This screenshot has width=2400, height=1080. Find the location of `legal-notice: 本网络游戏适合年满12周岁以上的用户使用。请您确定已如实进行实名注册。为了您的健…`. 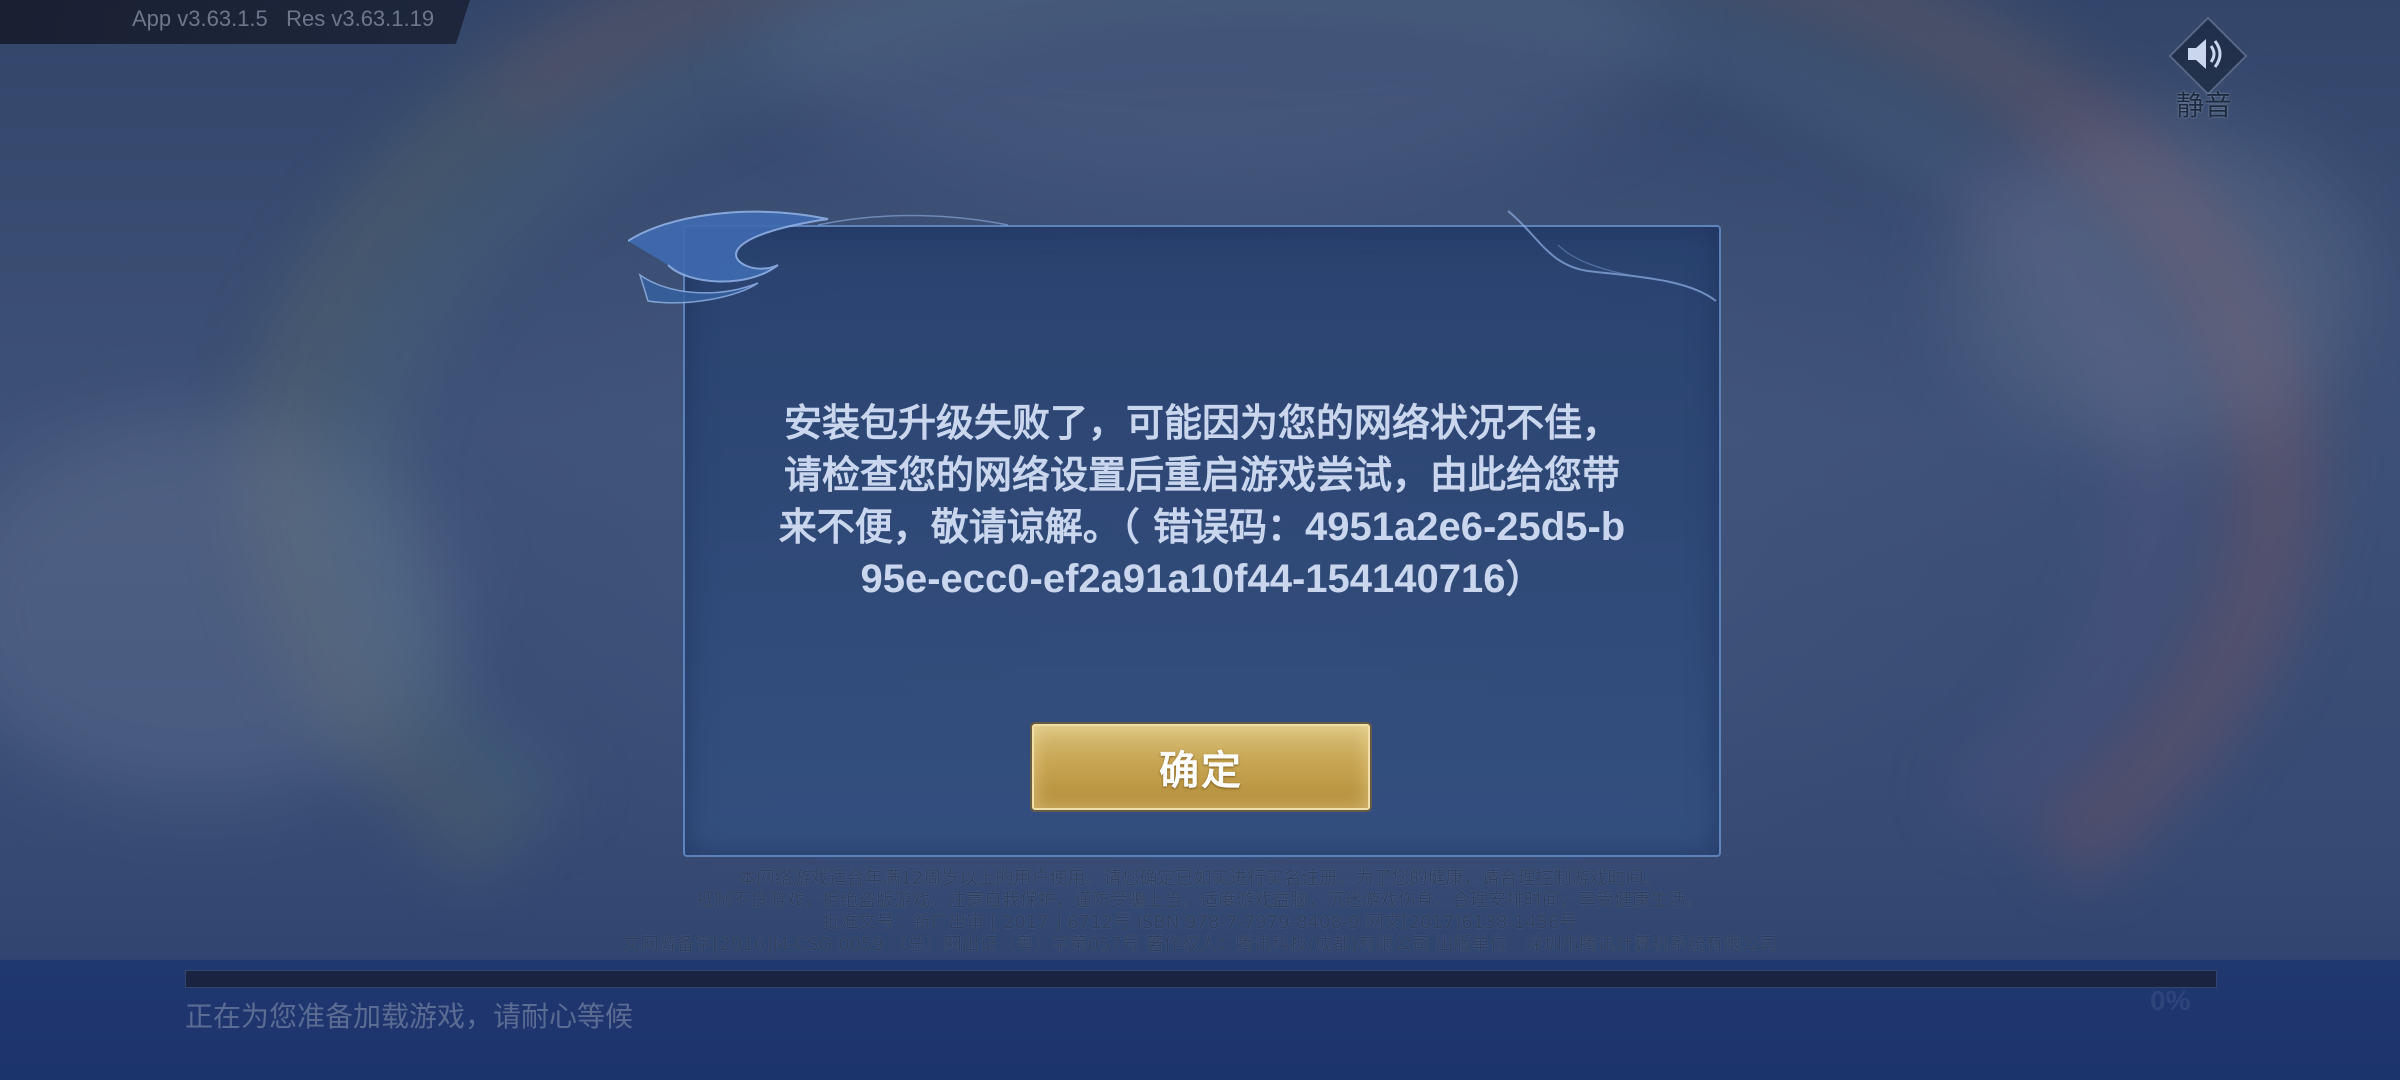

legal-notice: 本网络游戏适合年满12周岁以上的用户使用。请您确定已如实进行实名注册。为了您的健… is located at coordinates (1200, 912).